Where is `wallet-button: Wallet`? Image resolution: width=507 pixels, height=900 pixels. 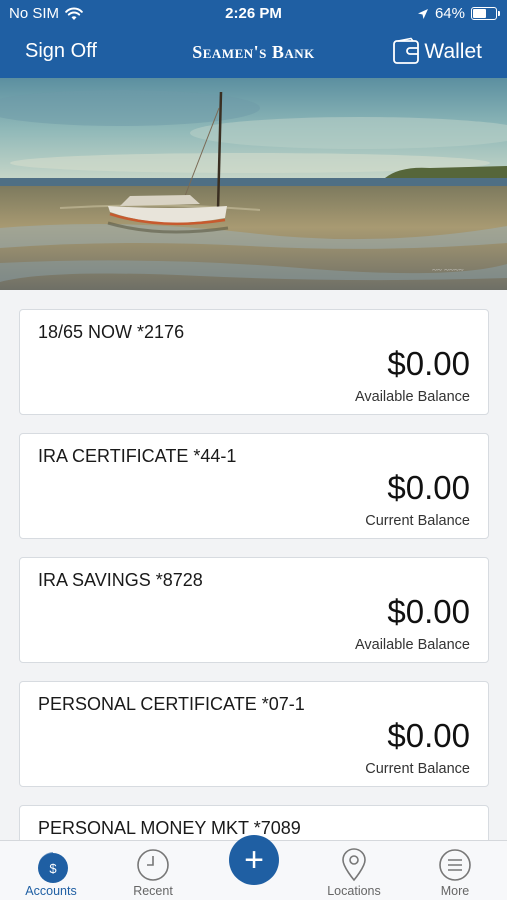
wallet-button: Wallet is located at coordinates (437, 52).